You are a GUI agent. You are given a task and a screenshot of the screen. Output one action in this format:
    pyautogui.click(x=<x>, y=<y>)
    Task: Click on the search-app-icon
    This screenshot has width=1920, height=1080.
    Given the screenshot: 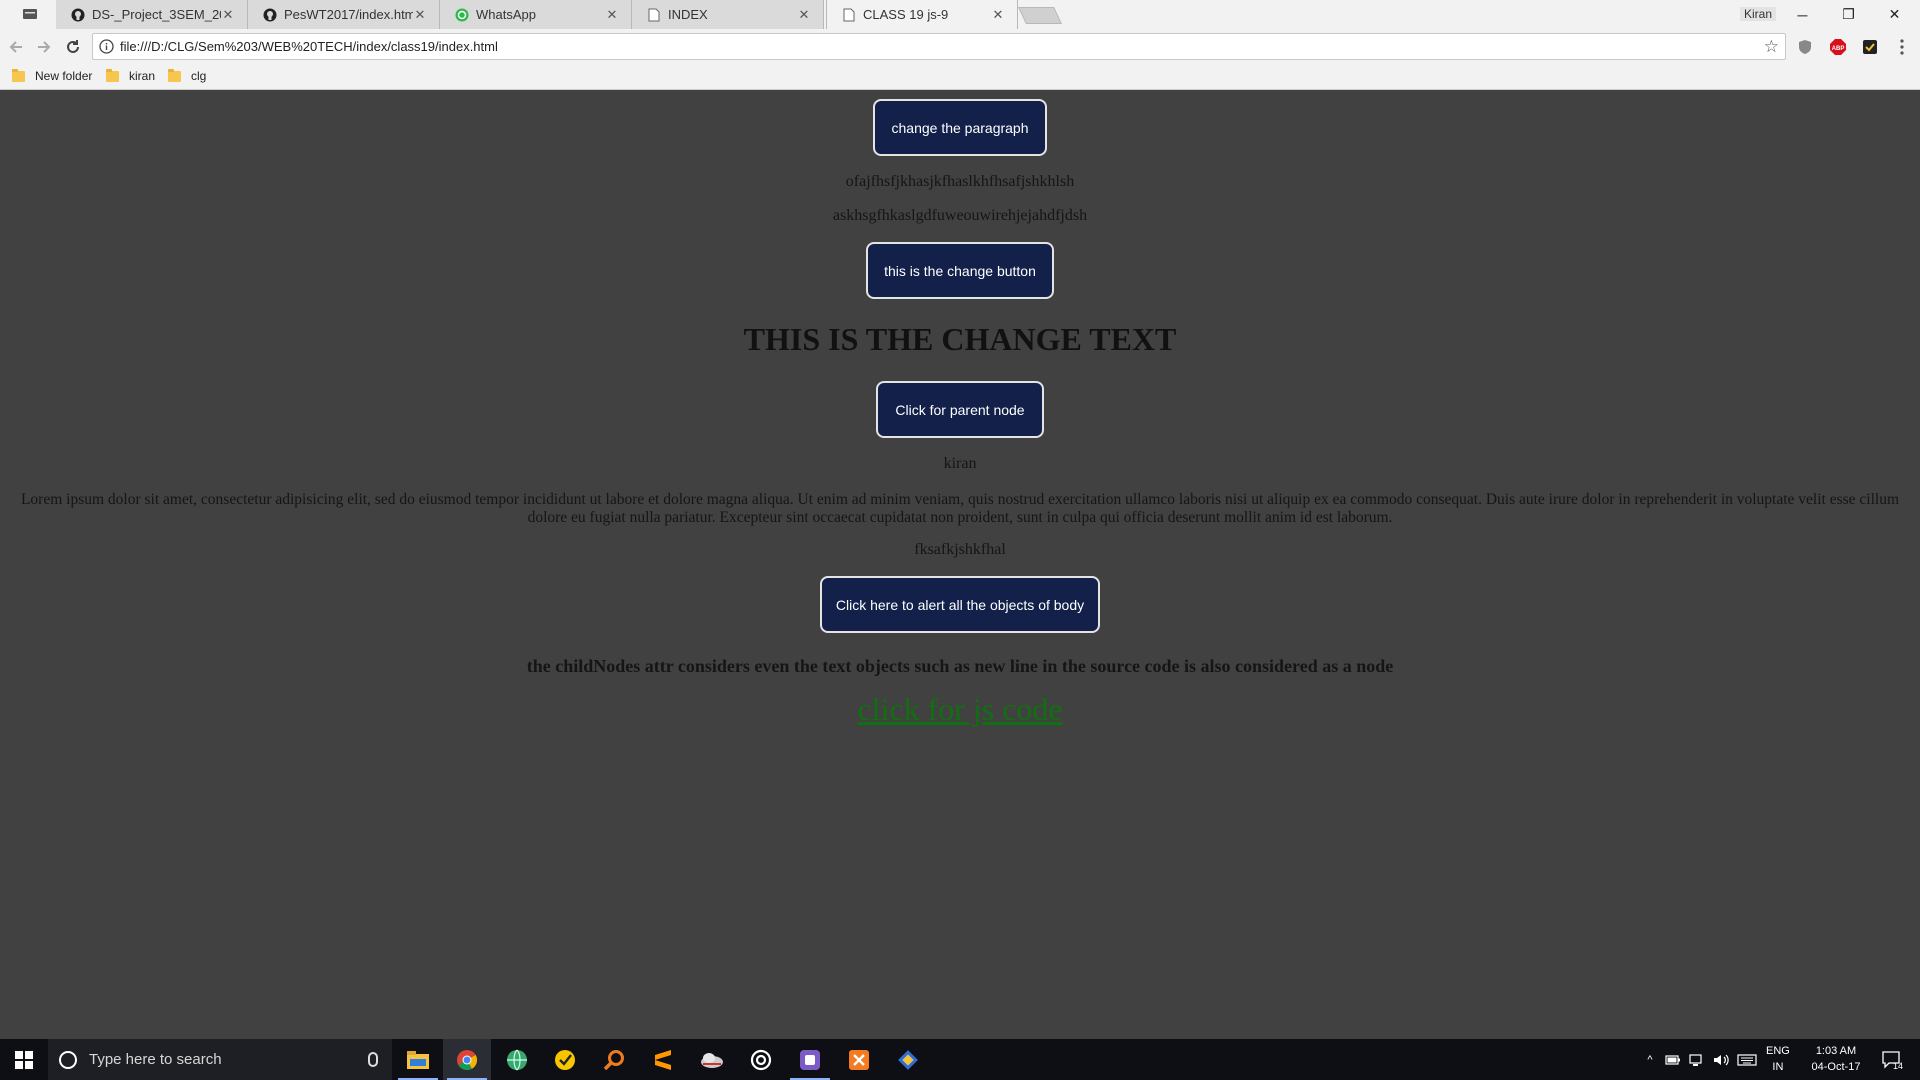 What is the action you would take?
    pyautogui.click(x=614, y=1059)
    